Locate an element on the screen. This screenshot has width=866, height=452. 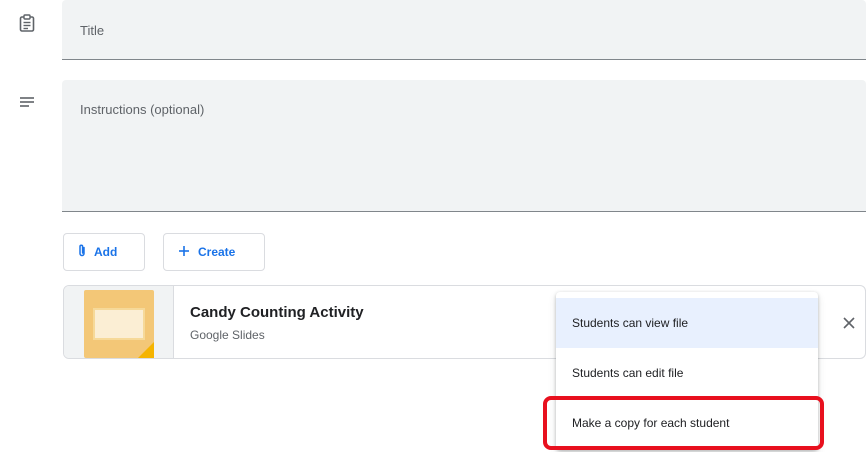
create-button: Create is located at coordinates (214, 252).